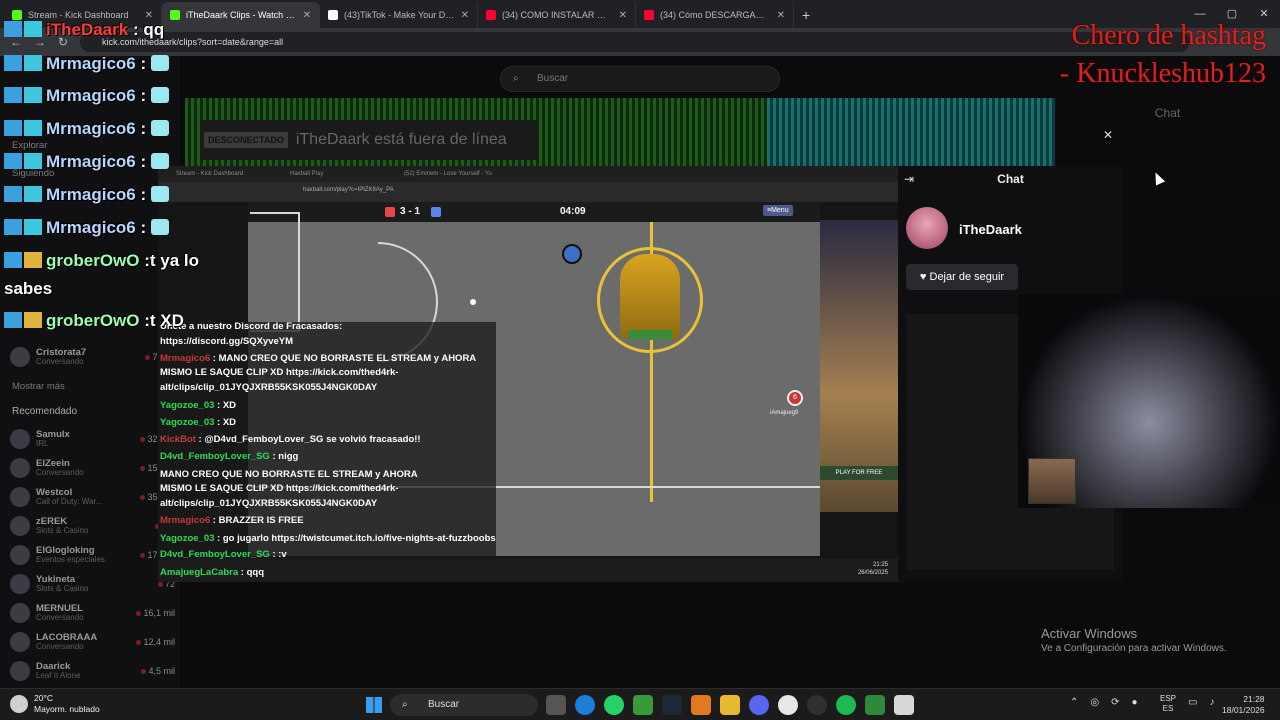 The height and width of the screenshot is (720, 1280). What do you see at coordinates (788, 705) in the screenshot?
I see `chrome-icon` at bounding box center [788, 705].